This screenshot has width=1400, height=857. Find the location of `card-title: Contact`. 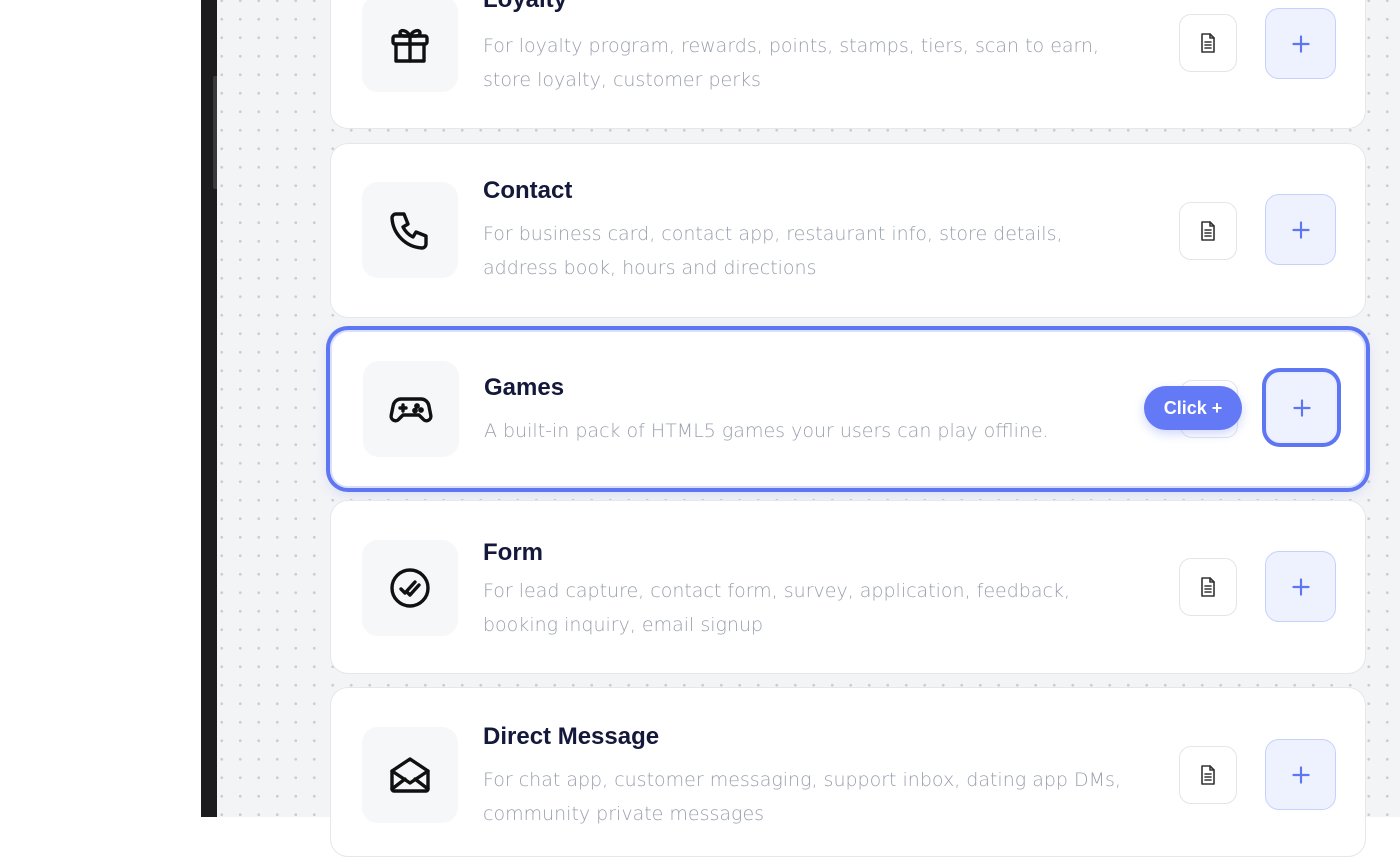

card-title: Contact is located at coordinates (528, 190).